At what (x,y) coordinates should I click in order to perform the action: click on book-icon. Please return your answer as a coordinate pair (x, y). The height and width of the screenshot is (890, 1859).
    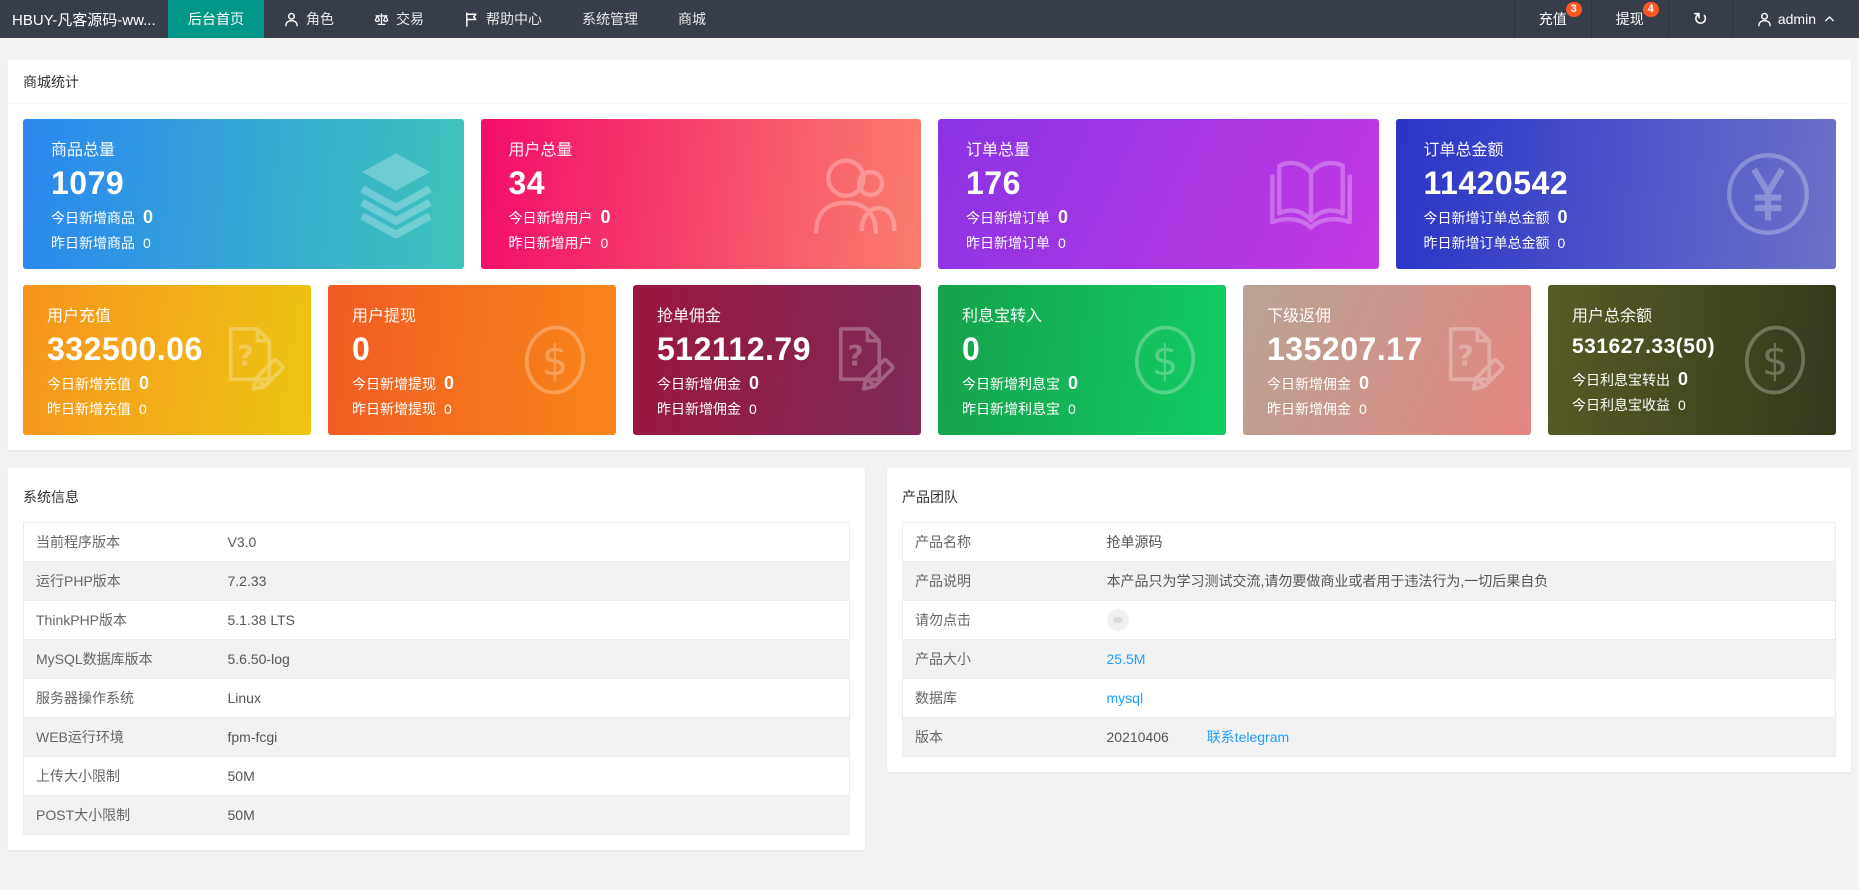
    Looking at the image, I should click on (1311, 194).